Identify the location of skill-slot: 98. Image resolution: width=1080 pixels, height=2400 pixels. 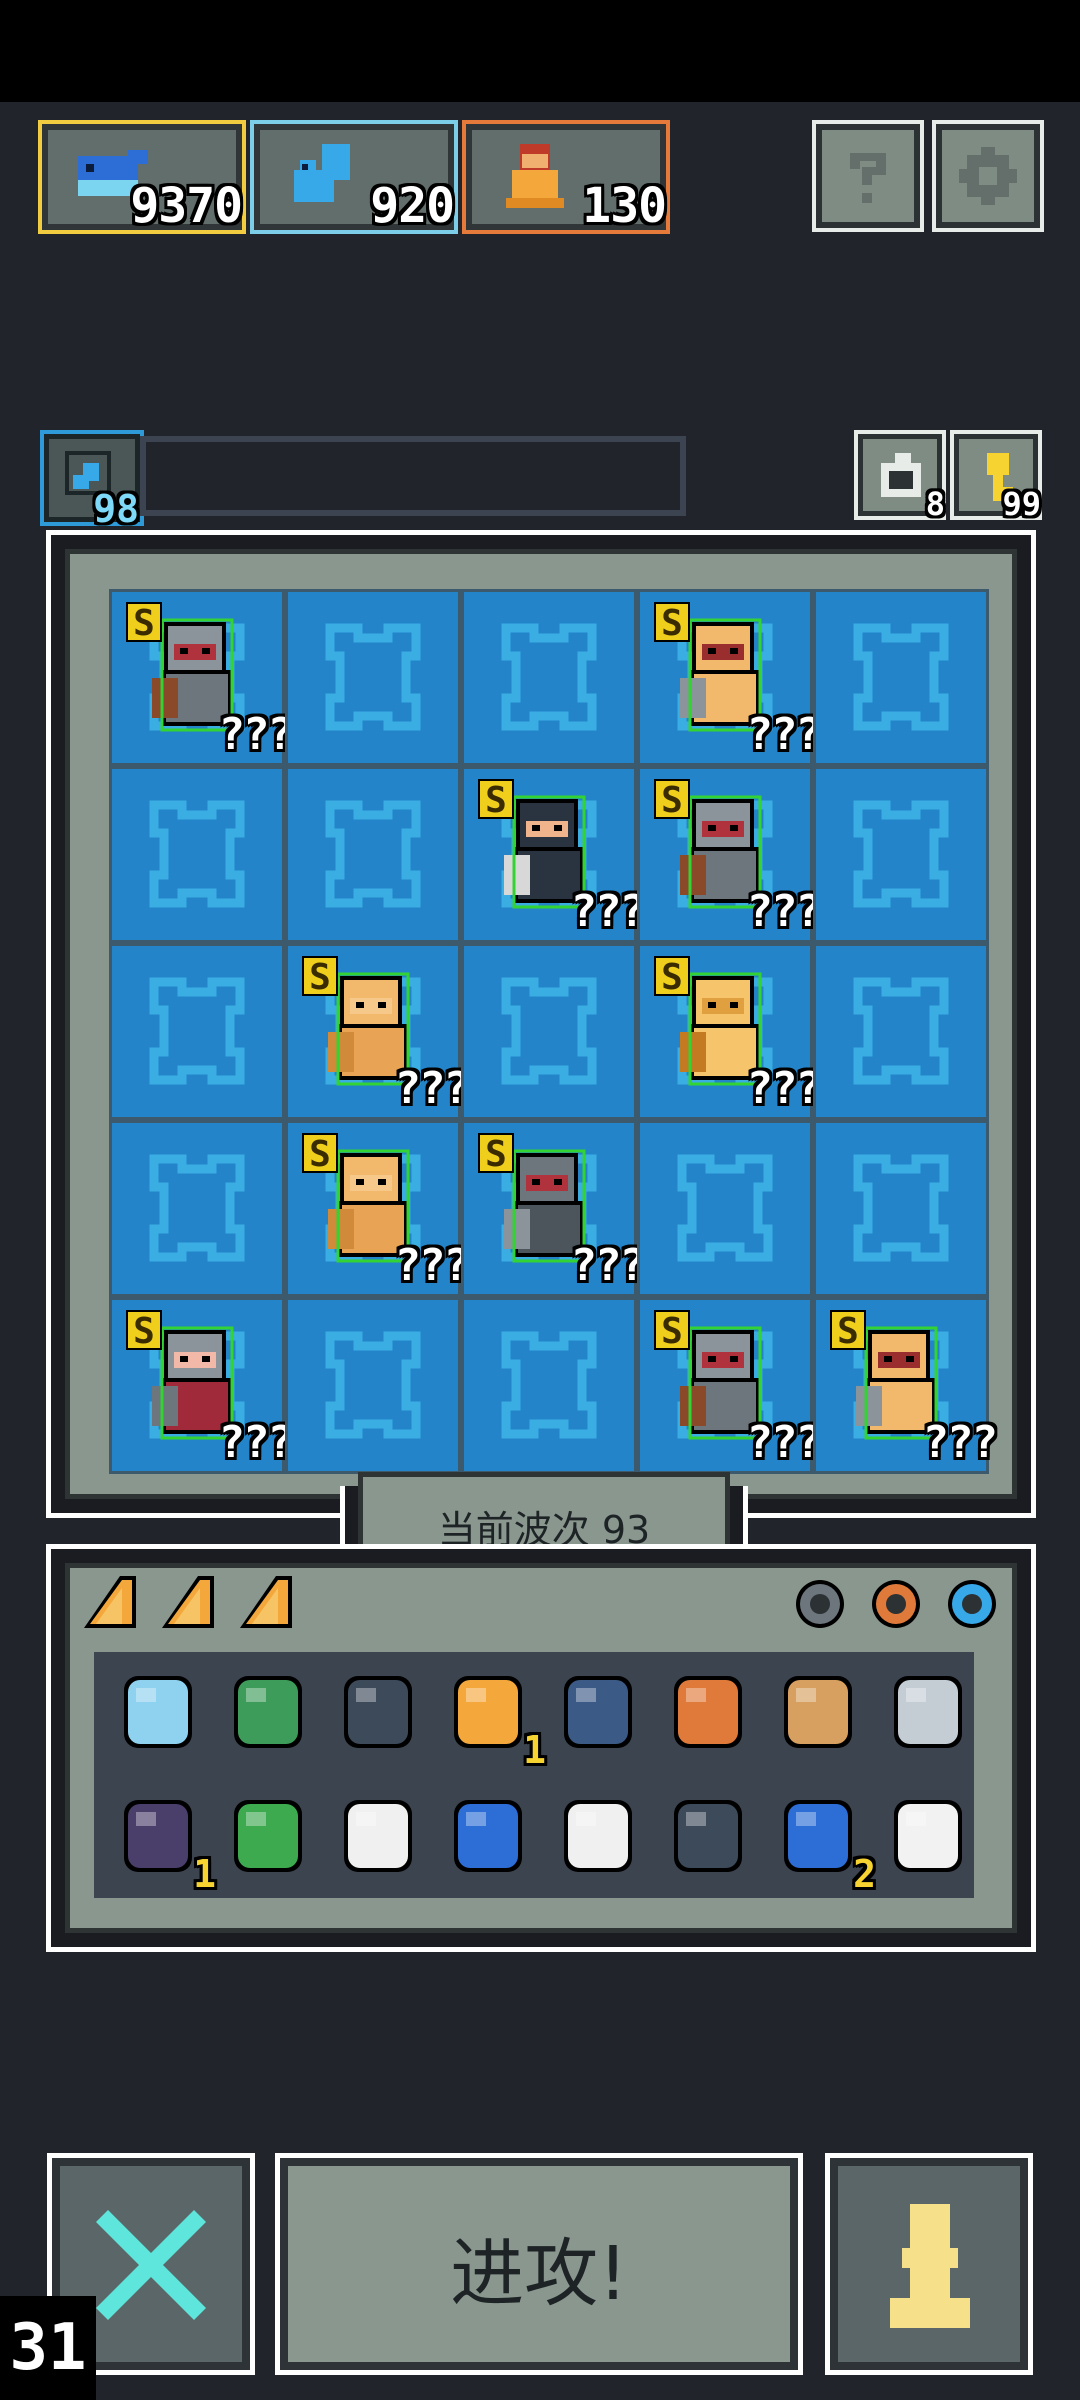
(92, 482).